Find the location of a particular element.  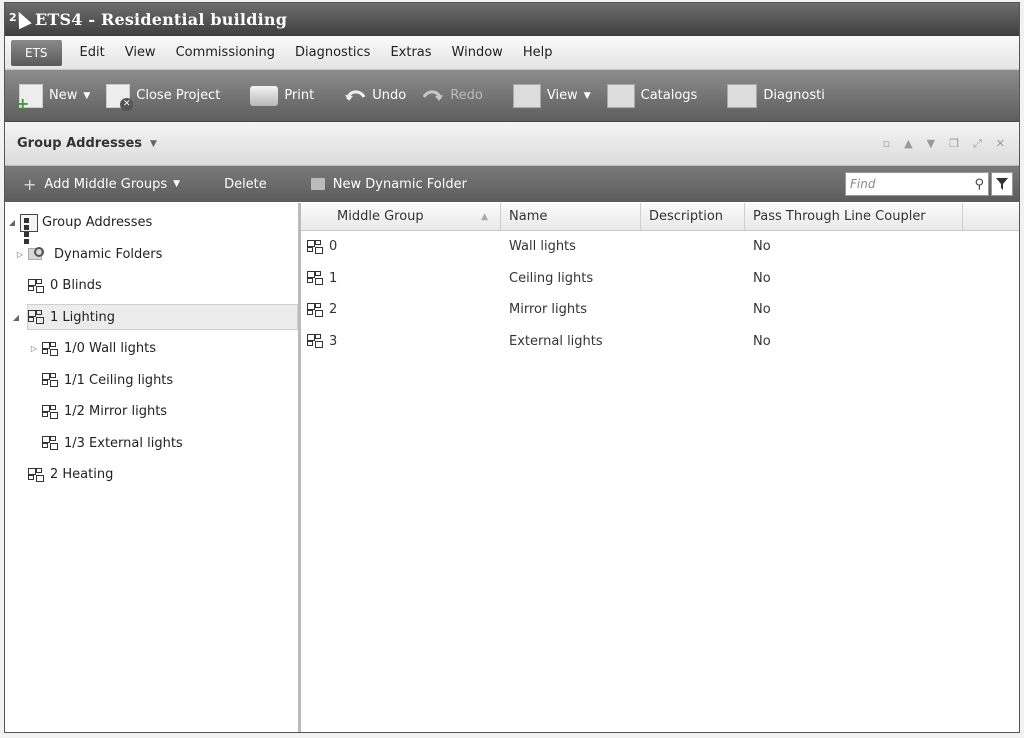

add-middle-groups-label: Add Middle Groups is located at coordinates (106, 184).